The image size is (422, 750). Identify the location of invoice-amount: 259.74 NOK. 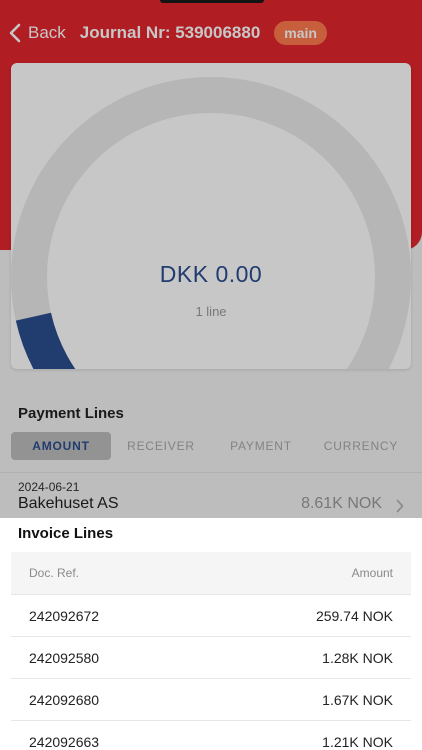
(354, 616).